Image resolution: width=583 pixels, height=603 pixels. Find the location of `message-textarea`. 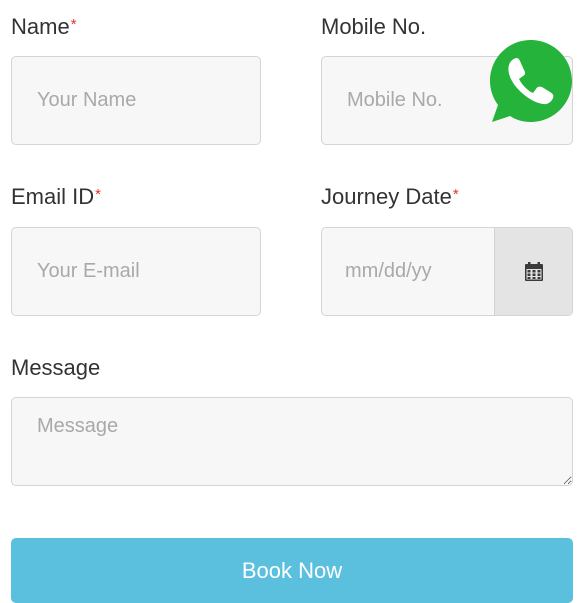

message-textarea is located at coordinates (292, 441).